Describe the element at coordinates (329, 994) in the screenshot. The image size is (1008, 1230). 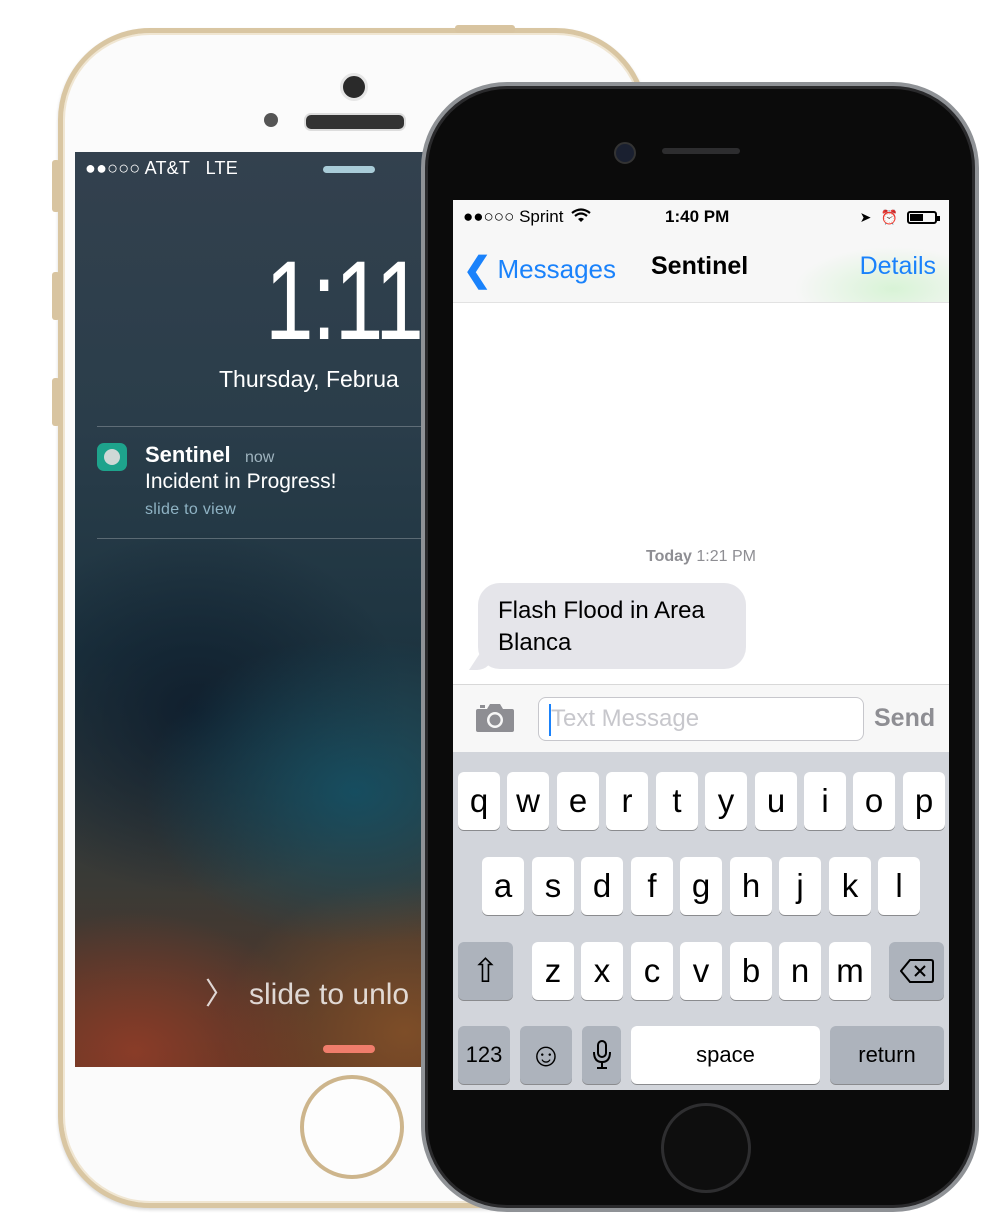
I see `unlock-label: slide to unlo` at that location.